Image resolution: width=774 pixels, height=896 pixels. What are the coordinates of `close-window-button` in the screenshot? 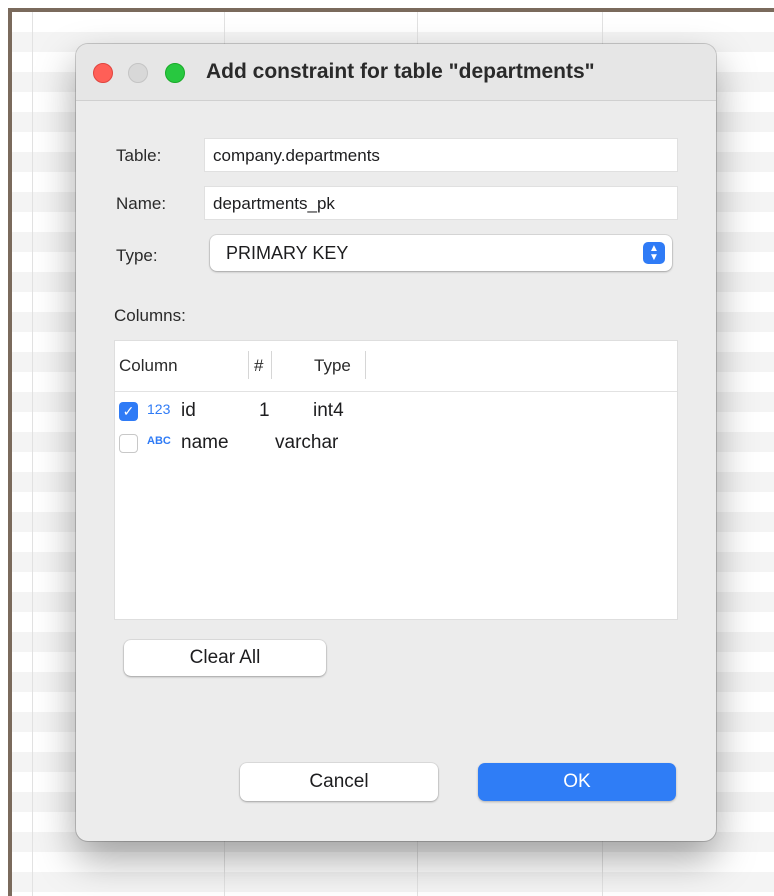 It's located at (103, 73).